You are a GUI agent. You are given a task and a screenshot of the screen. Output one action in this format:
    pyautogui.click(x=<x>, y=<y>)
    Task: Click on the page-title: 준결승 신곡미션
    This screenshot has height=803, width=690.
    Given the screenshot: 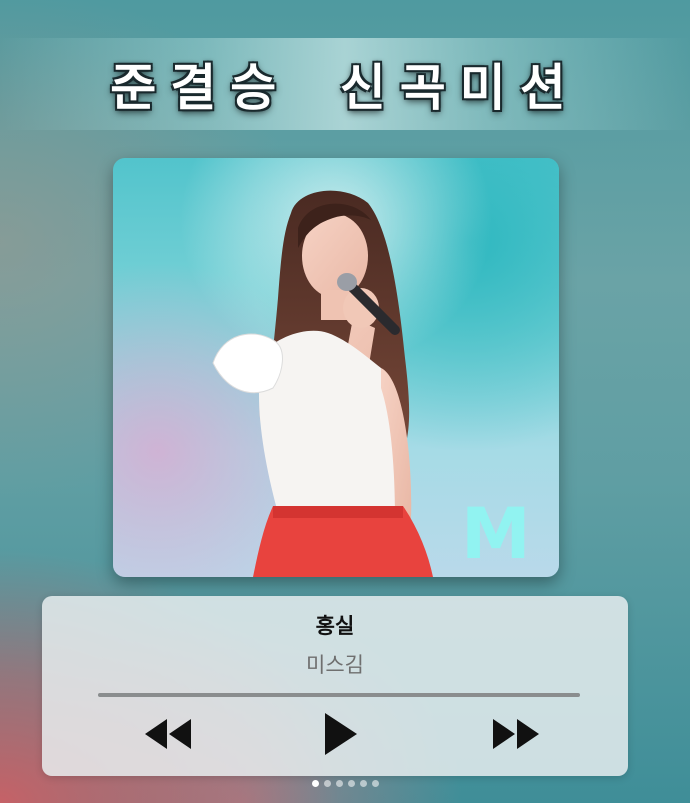 What is the action you would take?
    pyautogui.click(x=345, y=88)
    